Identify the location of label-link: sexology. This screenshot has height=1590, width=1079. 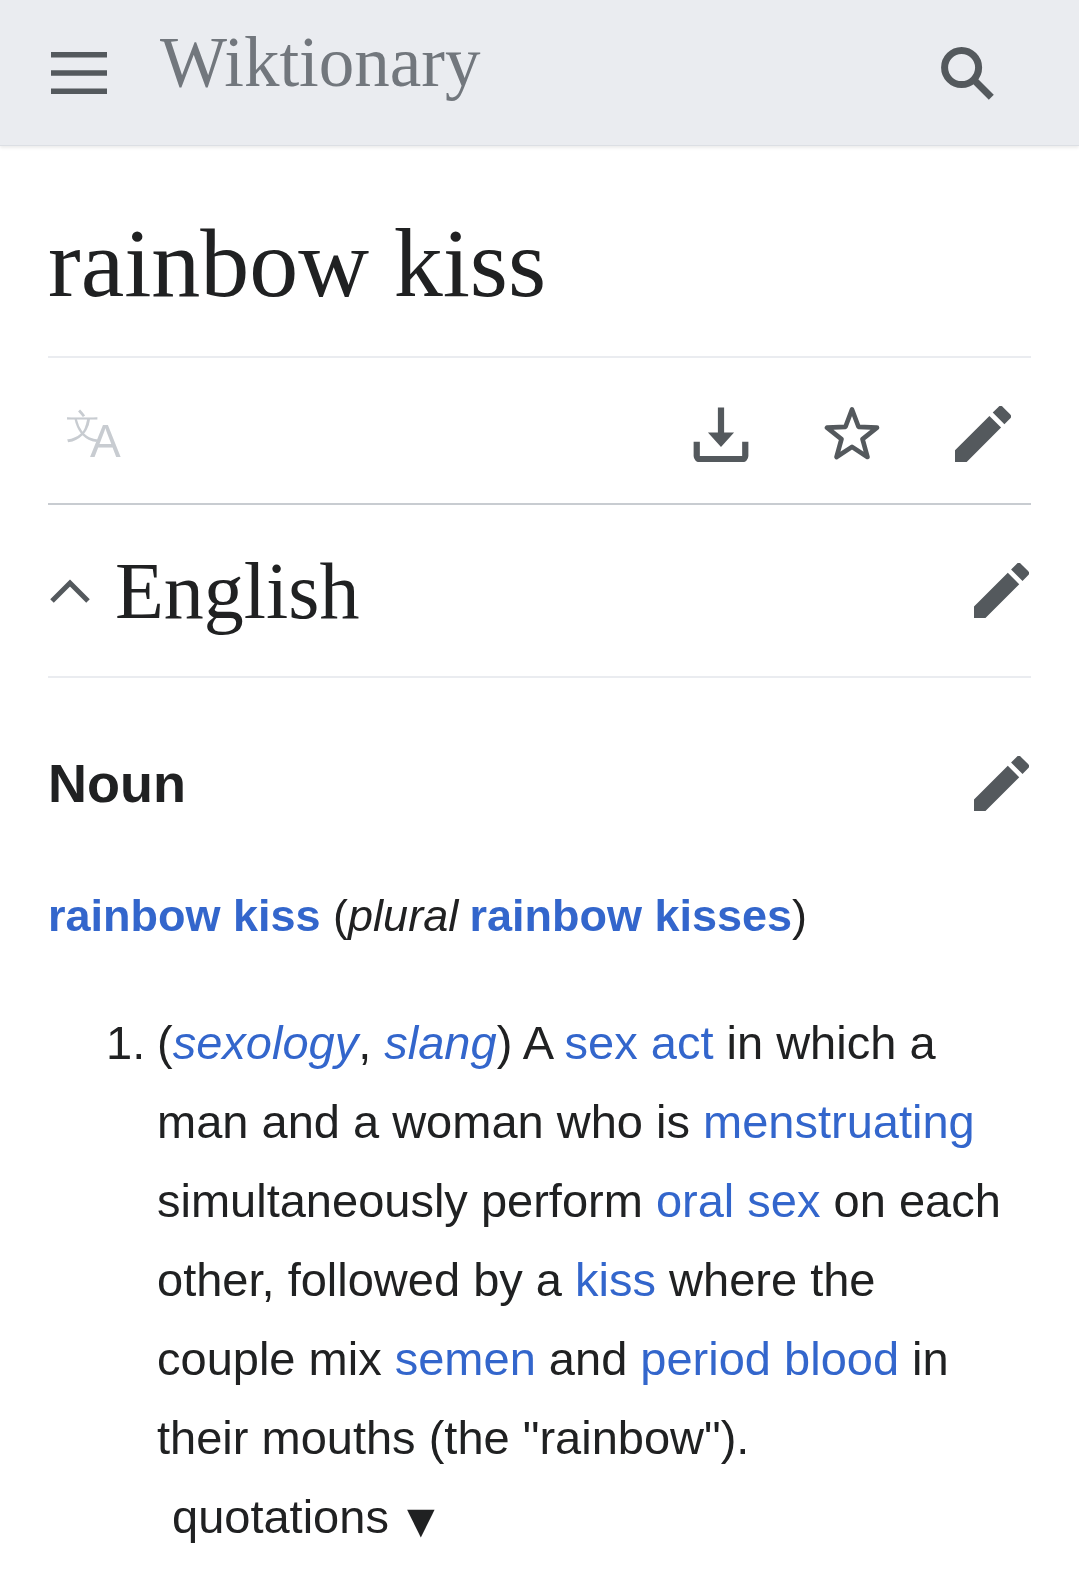
(265, 1042).